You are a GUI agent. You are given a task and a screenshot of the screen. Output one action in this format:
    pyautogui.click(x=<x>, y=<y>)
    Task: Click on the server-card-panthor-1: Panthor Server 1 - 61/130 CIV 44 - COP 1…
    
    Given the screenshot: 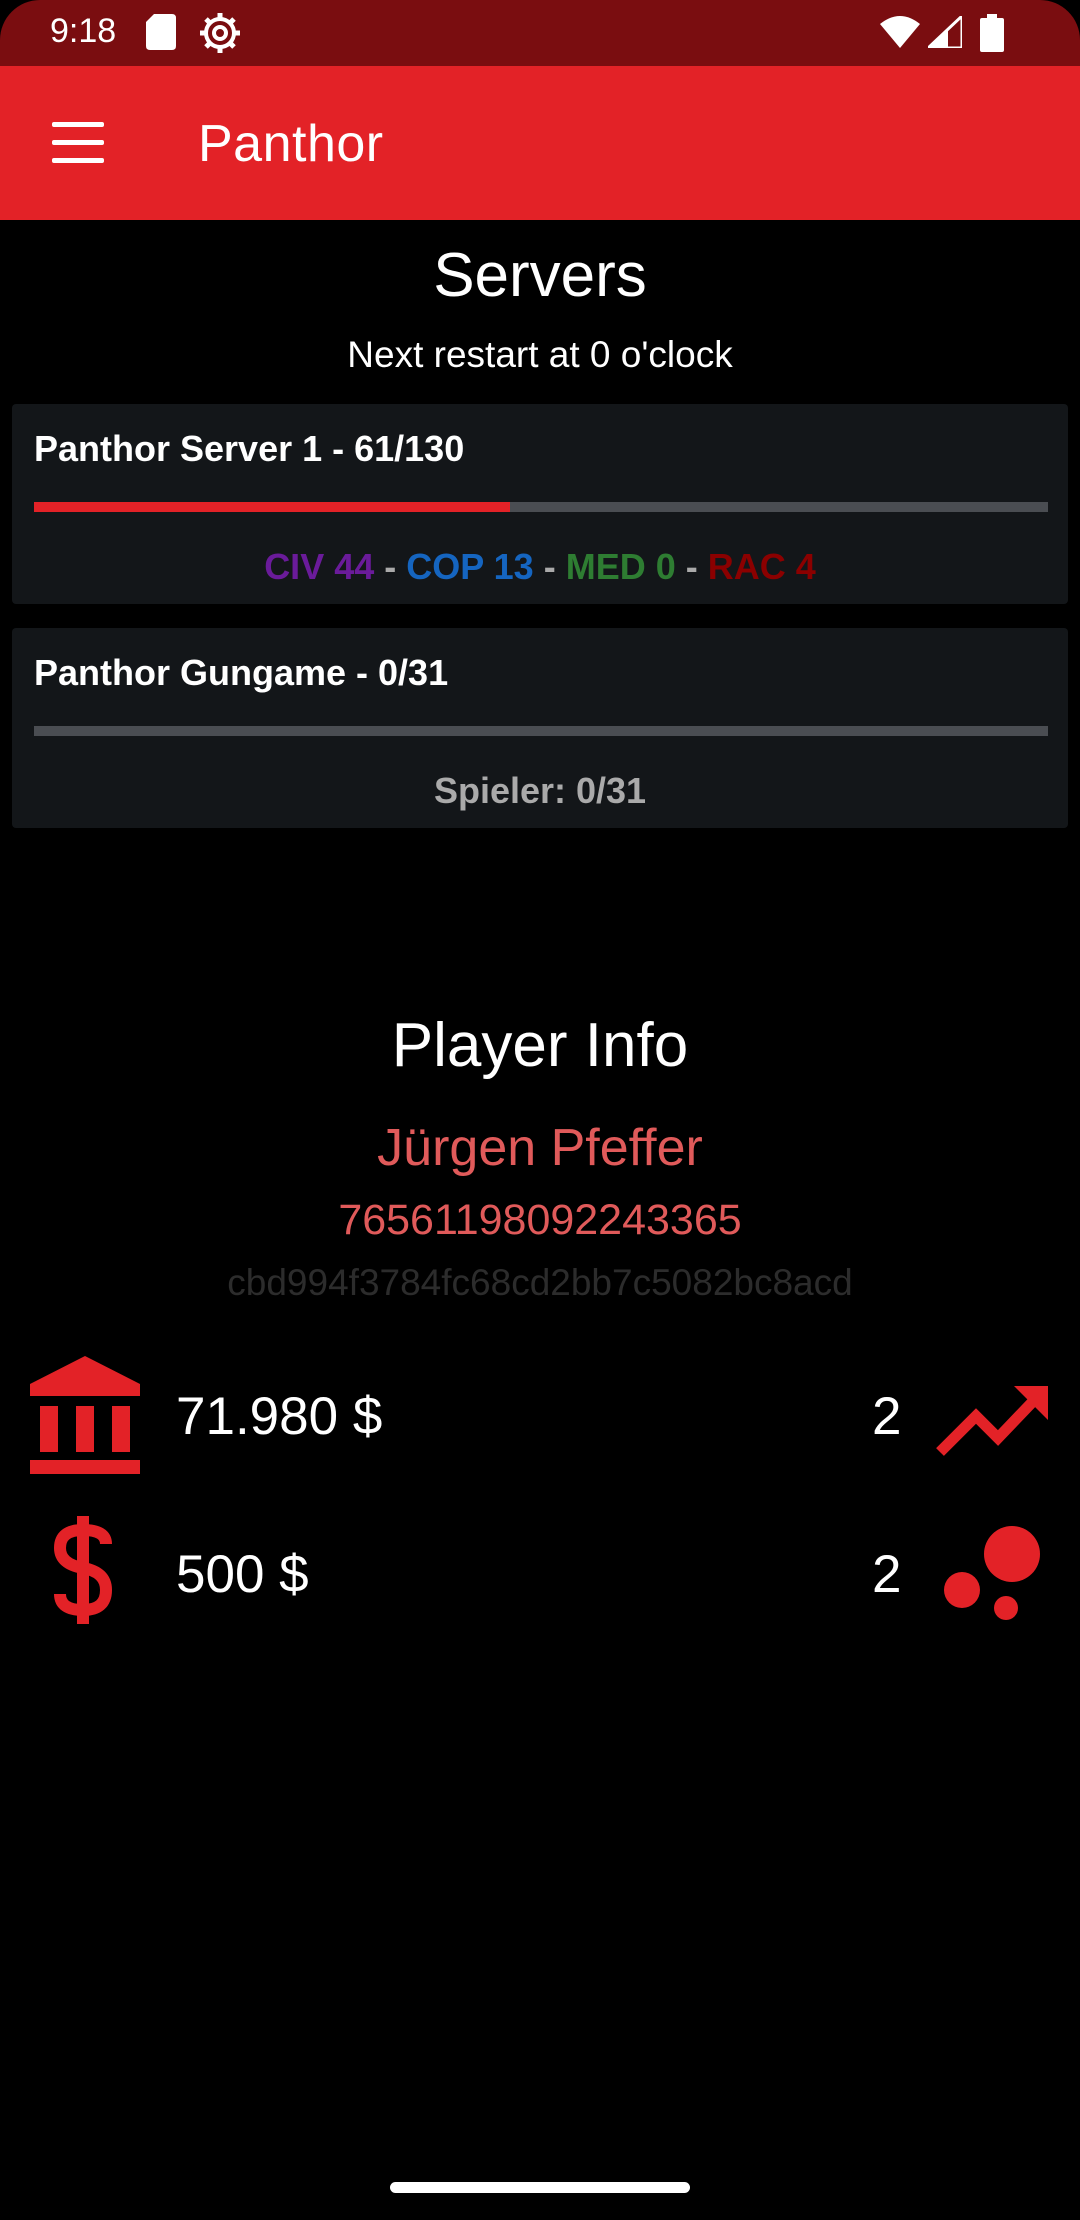 What is the action you would take?
    pyautogui.click(x=540, y=504)
    